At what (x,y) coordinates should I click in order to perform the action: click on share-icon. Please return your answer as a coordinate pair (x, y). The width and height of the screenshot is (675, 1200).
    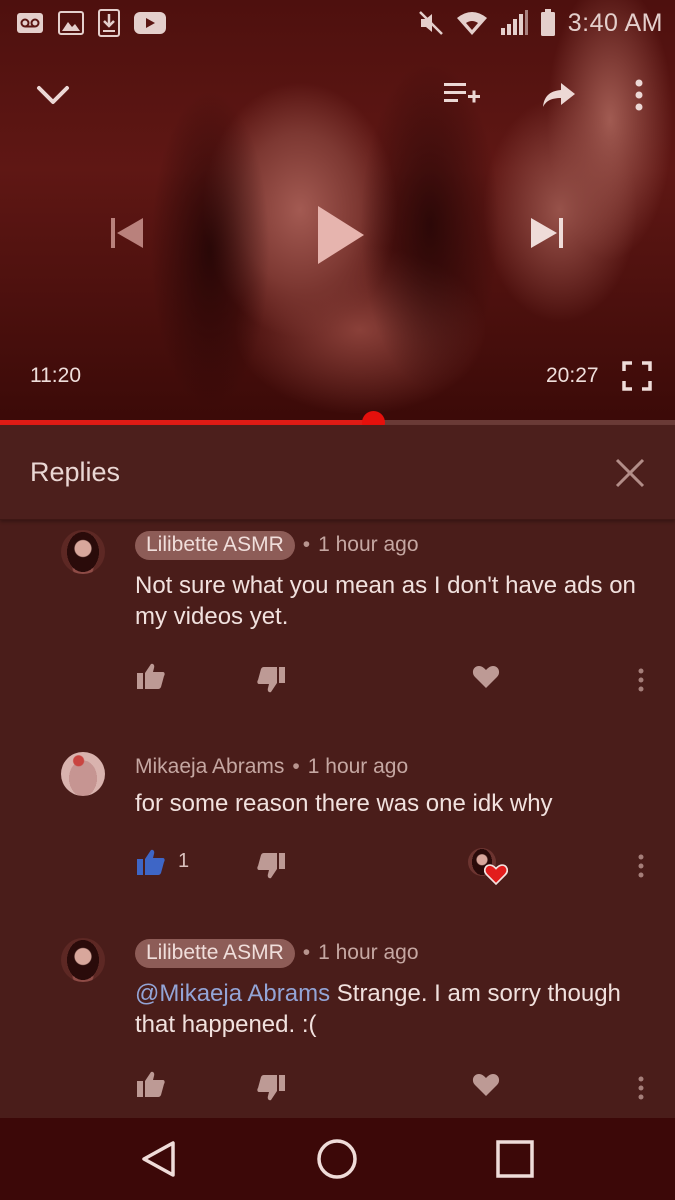
    Looking at the image, I should click on (559, 95).